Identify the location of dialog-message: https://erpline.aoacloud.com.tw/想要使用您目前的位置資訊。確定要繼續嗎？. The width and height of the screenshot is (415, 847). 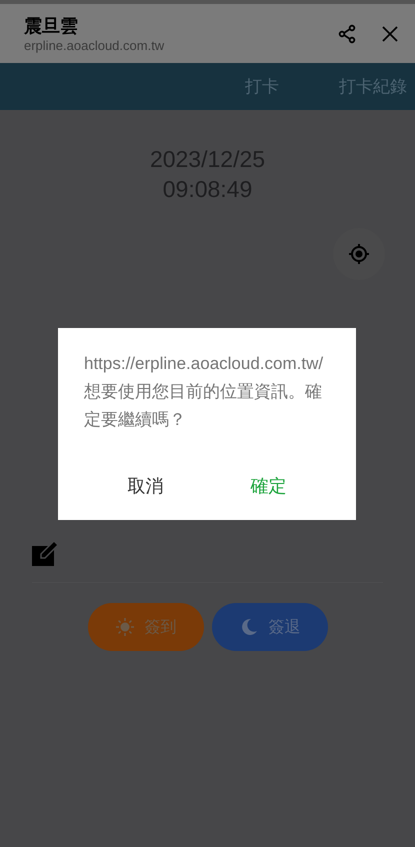
(204, 392).